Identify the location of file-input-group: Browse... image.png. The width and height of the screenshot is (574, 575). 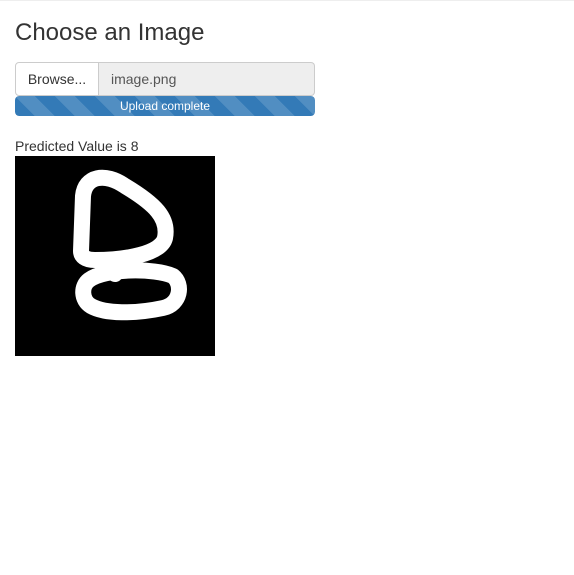
(165, 79).